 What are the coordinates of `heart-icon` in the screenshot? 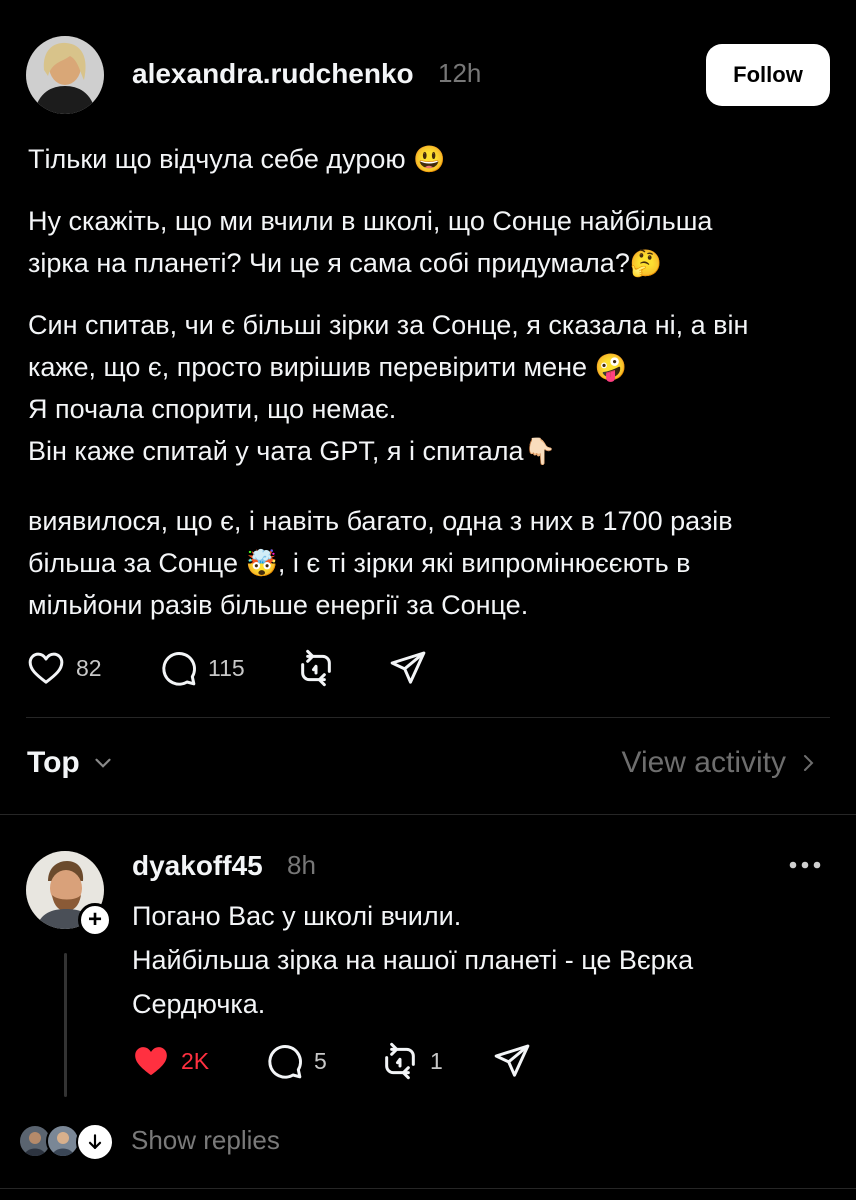 It's located at (46, 668).